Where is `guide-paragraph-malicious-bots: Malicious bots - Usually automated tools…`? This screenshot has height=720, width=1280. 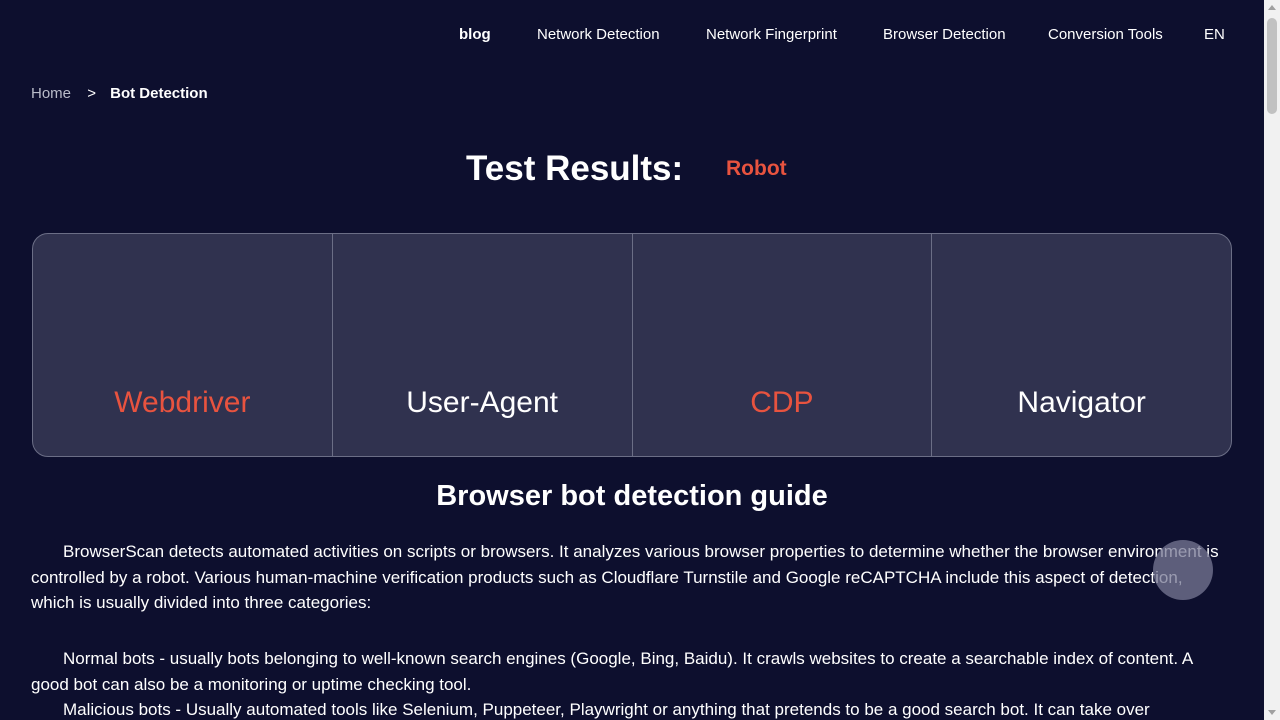
guide-paragraph-malicious-bots: Malicious bots - Usually automated tools… is located at coordinates (606, 709).